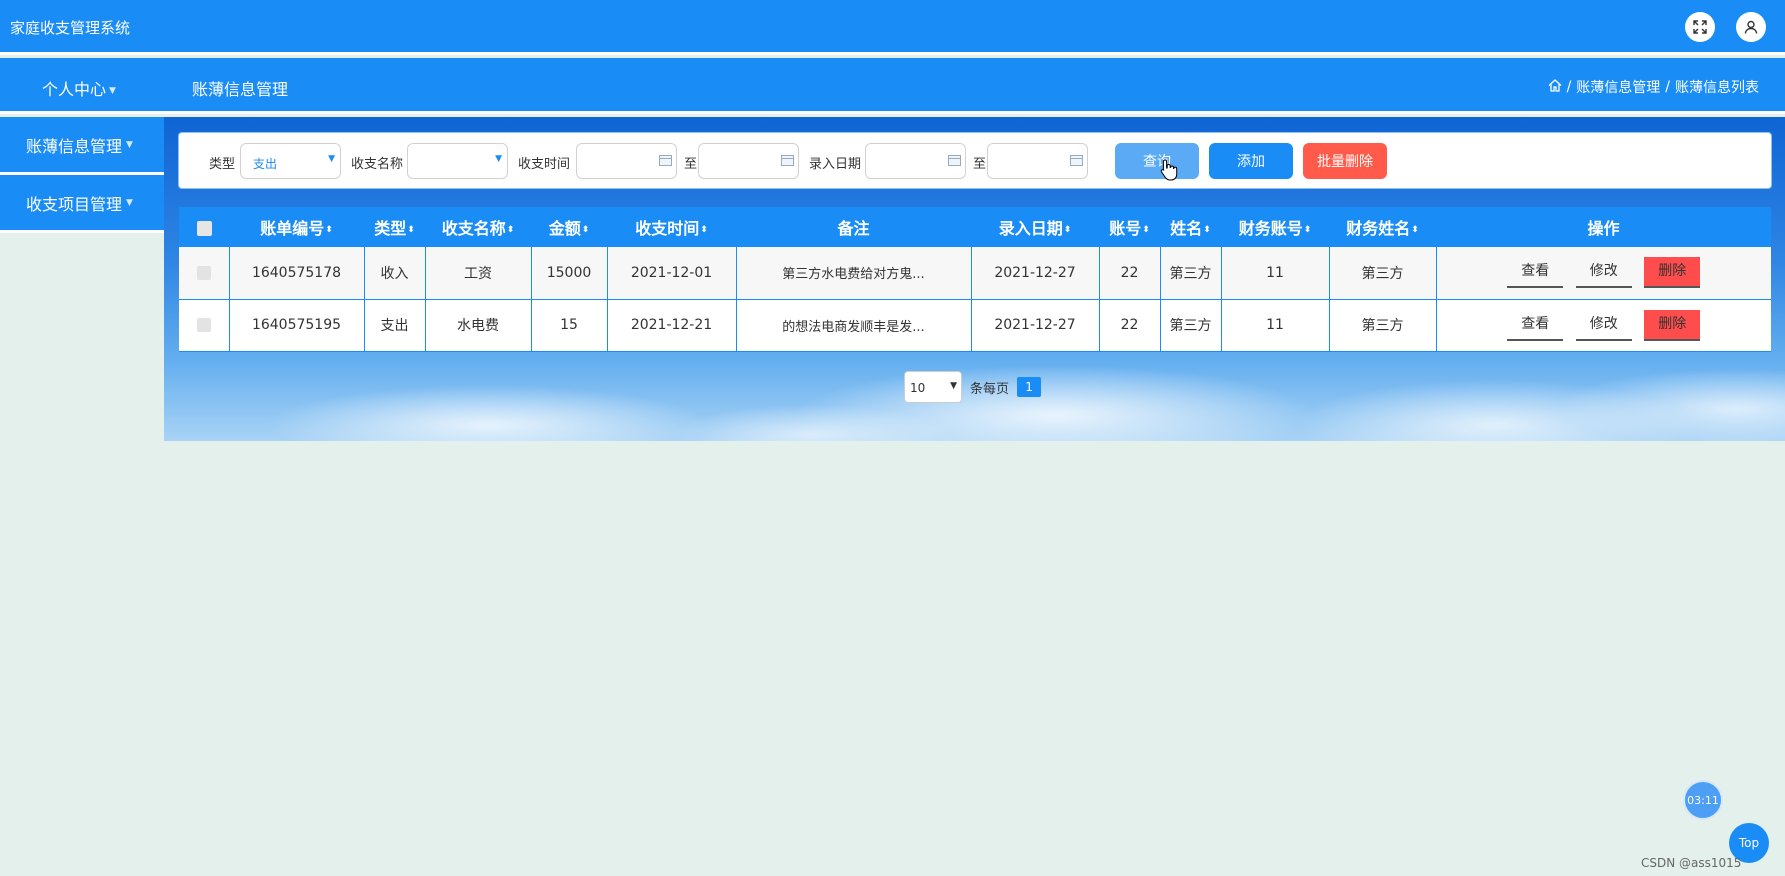 This screenshot has height=876, width=1785. I want to click on column-header: 操作, so click(1603, 228).